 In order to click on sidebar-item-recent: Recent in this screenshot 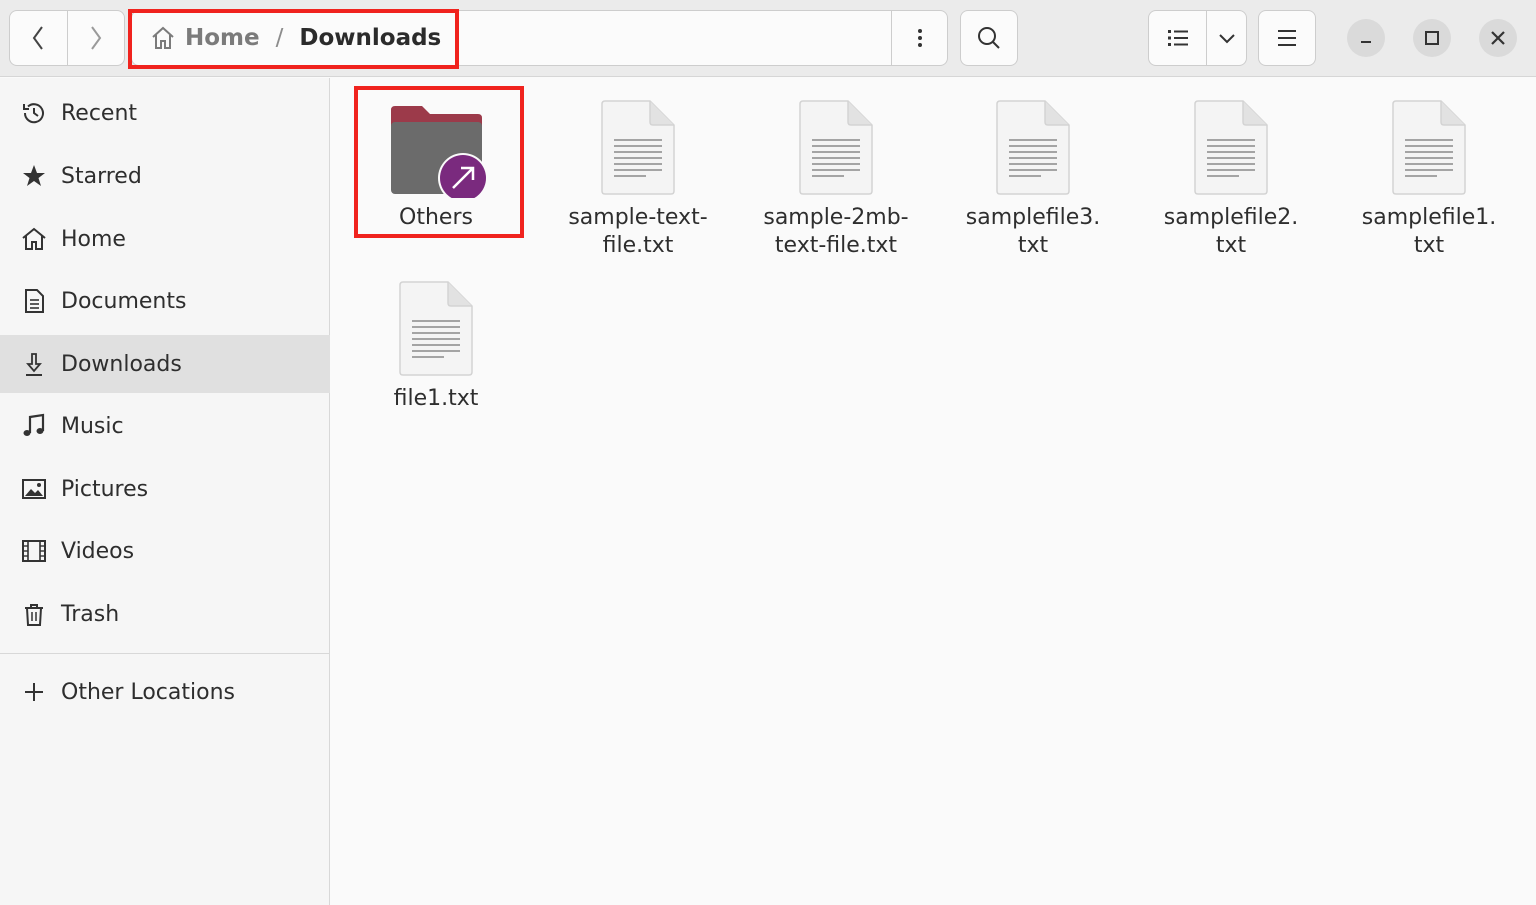, I will do `click(165, 113)`.